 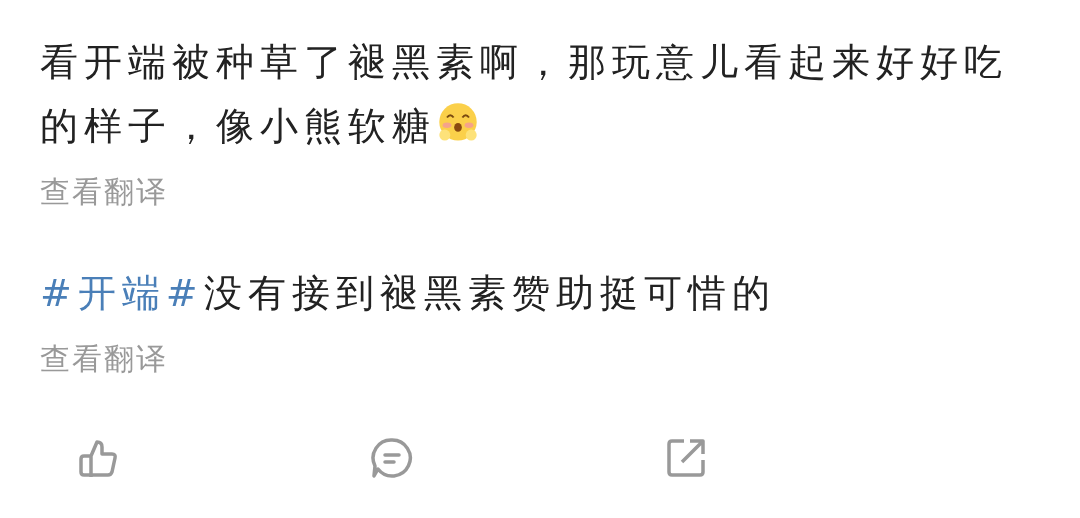 What do you see at coordinates (686, 458) in the screenshot?
I see `share-button` at bounding box center [686, 458].